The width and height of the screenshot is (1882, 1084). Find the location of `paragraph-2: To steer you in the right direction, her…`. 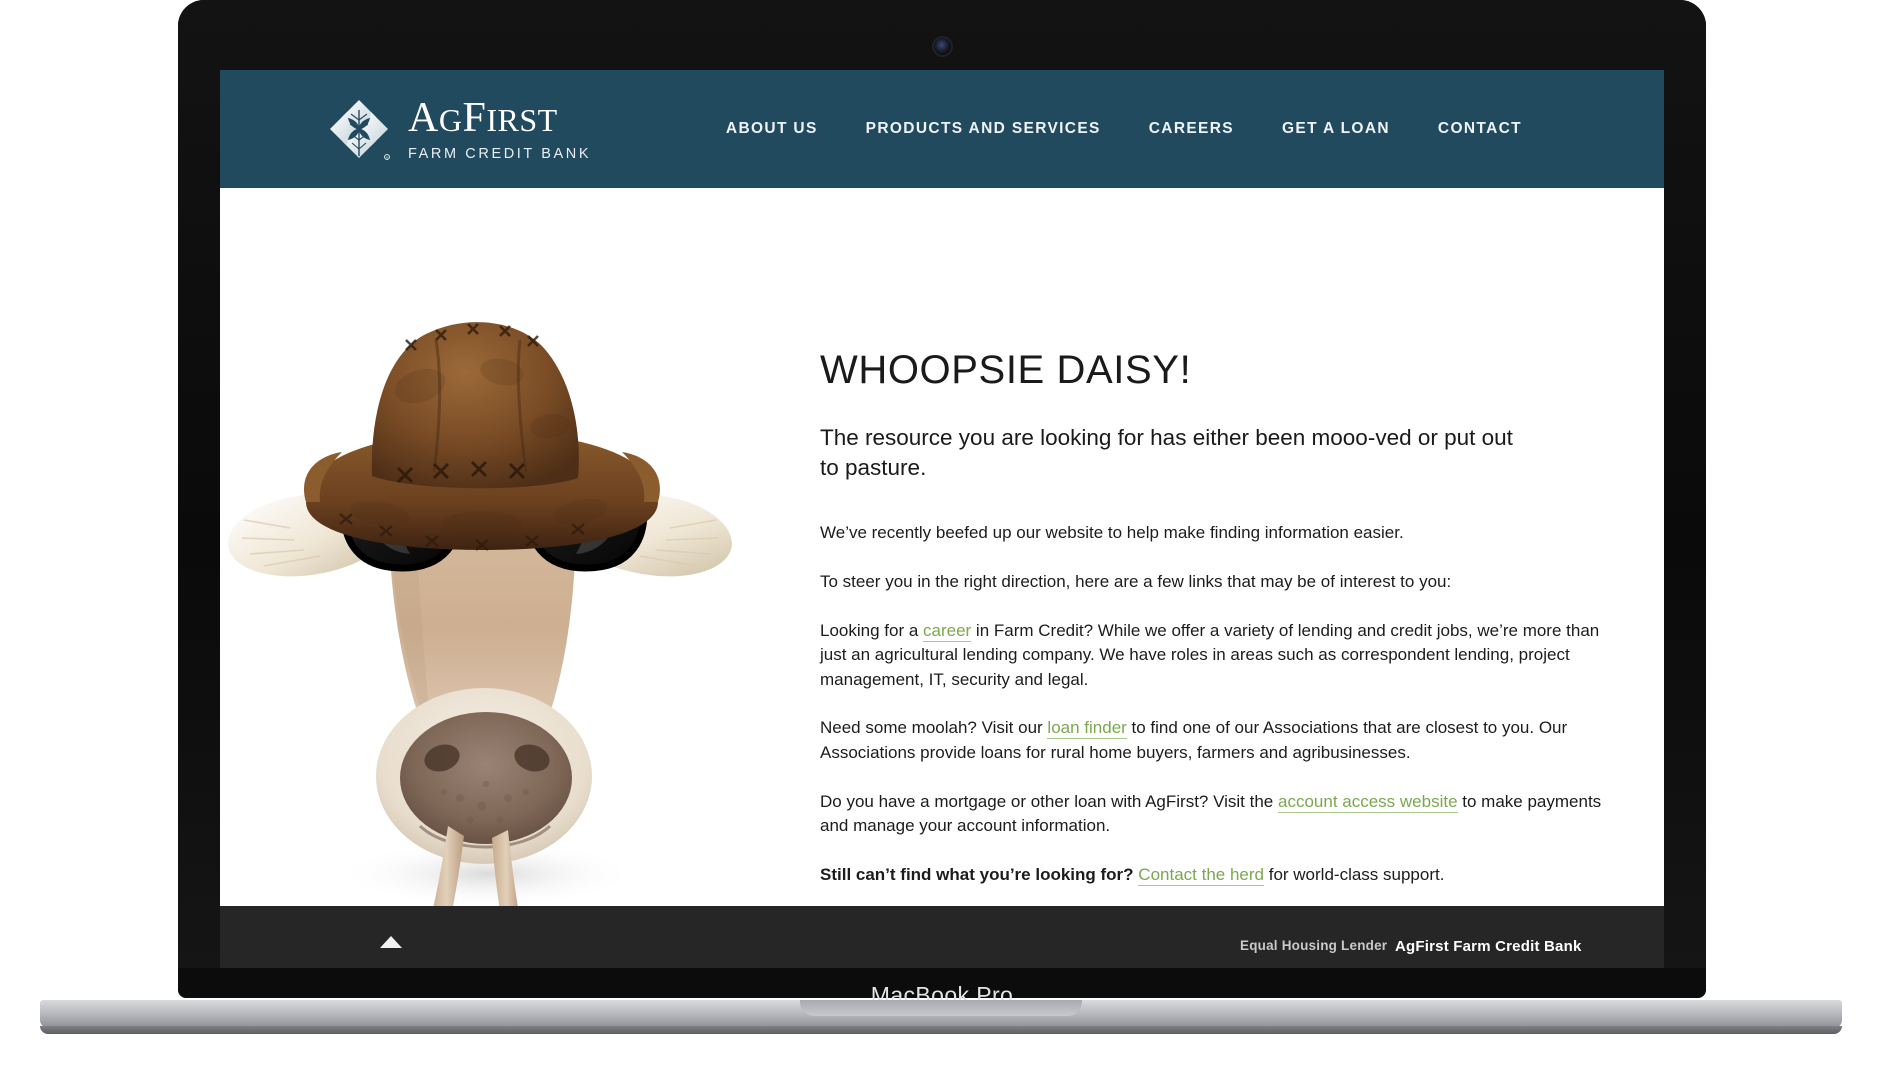

paragraph-2: To steer you in the right direction, her… is located at coordinates (1136, 581).